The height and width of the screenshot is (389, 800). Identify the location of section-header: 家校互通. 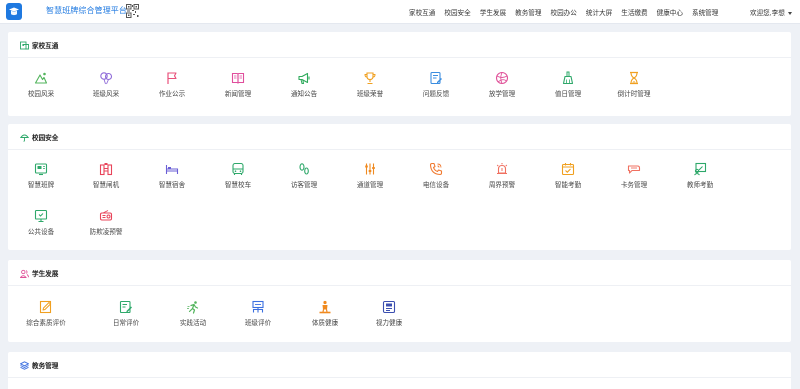
(39, 45).